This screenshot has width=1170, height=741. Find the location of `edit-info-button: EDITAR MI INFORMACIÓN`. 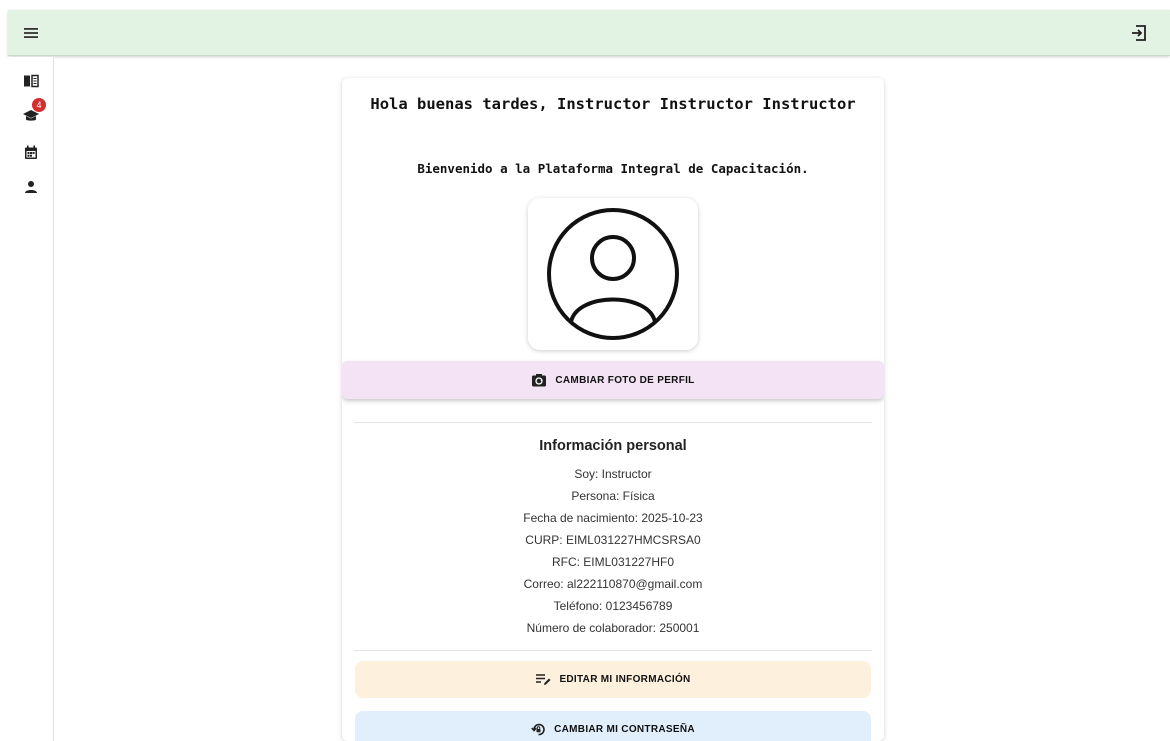

edit-info-button: EDITAR MI INFORMACIÓN is located at coordinates (613, 679).